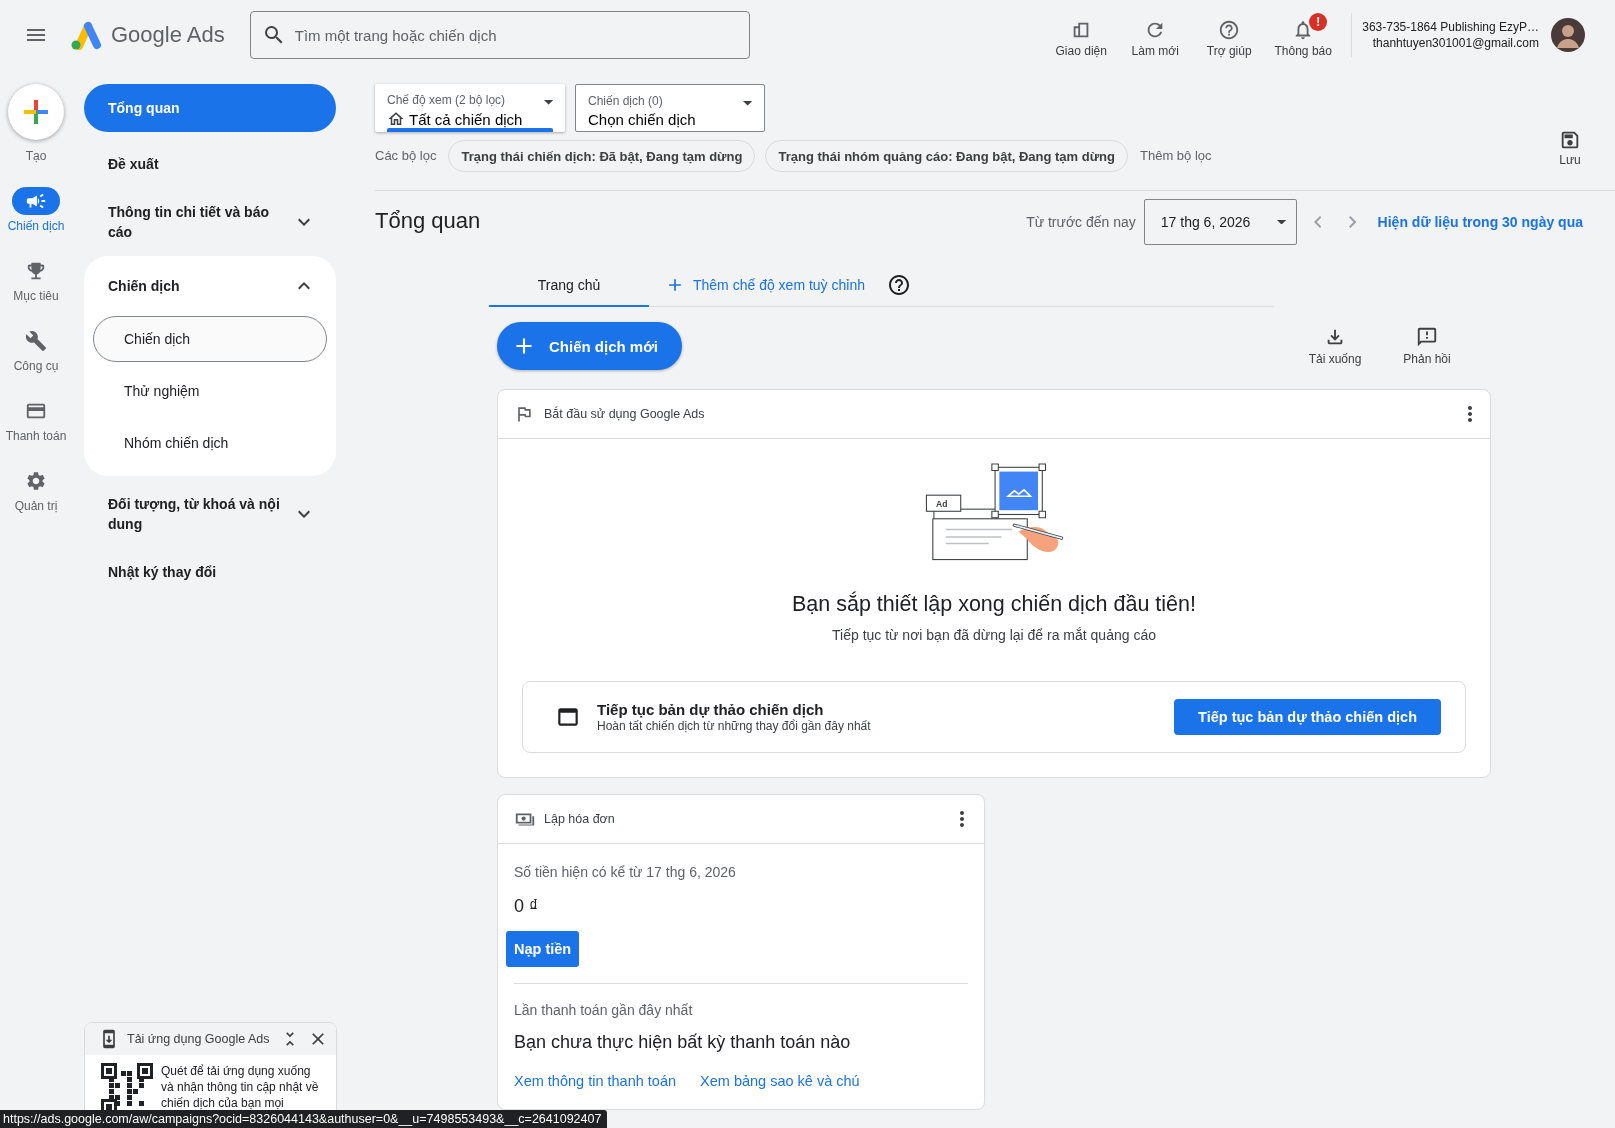 The width and height of the screenshot is (1615, 1128). What do you see at coordinates (210, 443) in the screenshot?
I see `nav-subitem: Nhóm chiến dịch` at bounding box center [210, 443].